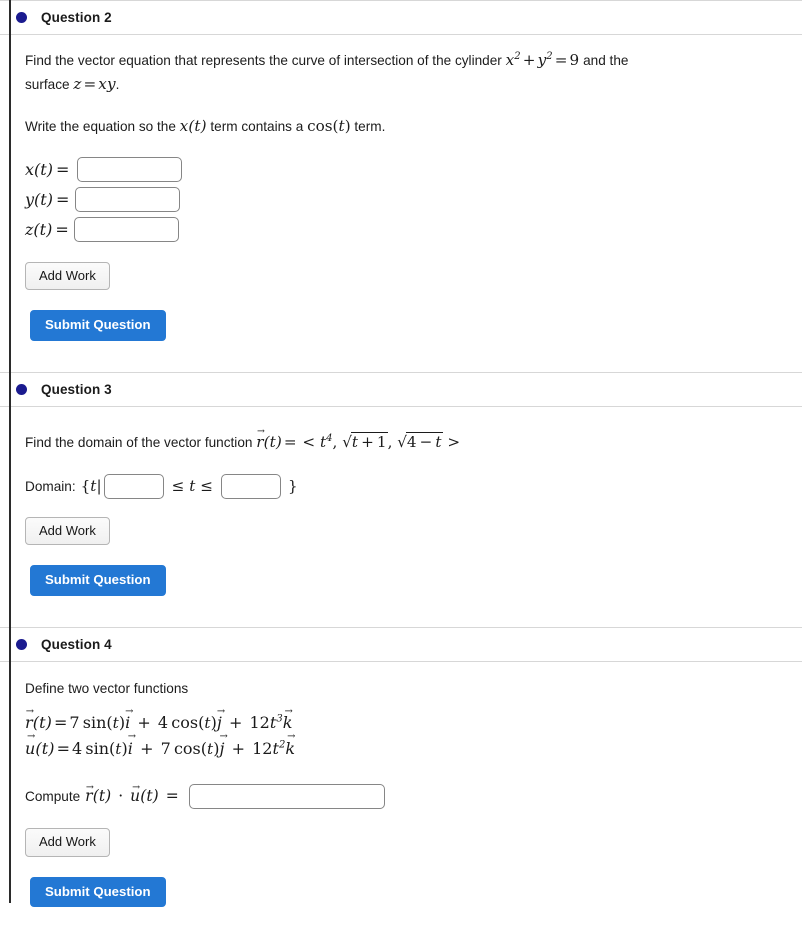 This screenshot has height=931, width=802. I want to click on domain-close-brace: }, so click(292, 486).